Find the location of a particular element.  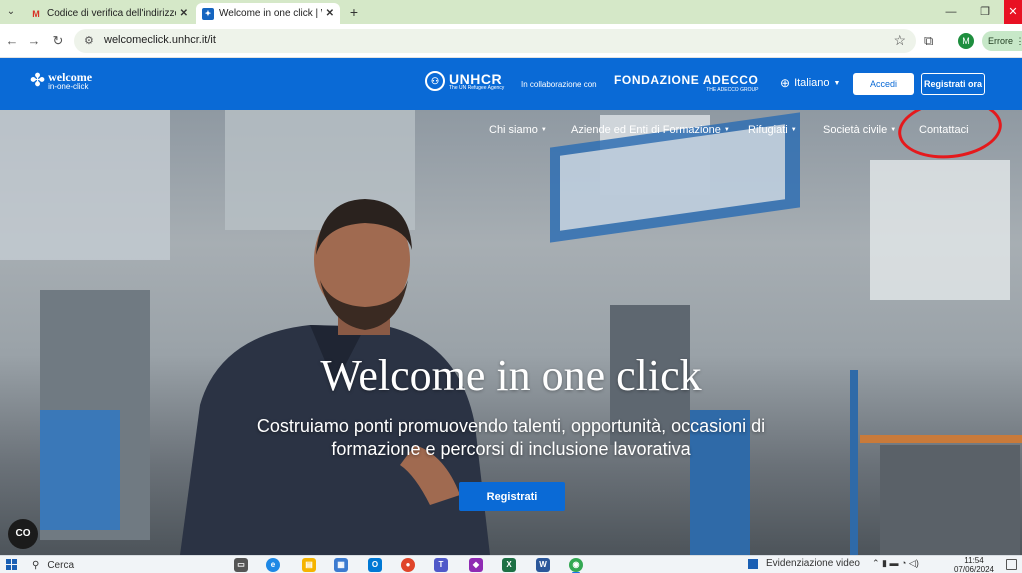

hero-title: Welcome in one click is located at coordinates (511, 375).